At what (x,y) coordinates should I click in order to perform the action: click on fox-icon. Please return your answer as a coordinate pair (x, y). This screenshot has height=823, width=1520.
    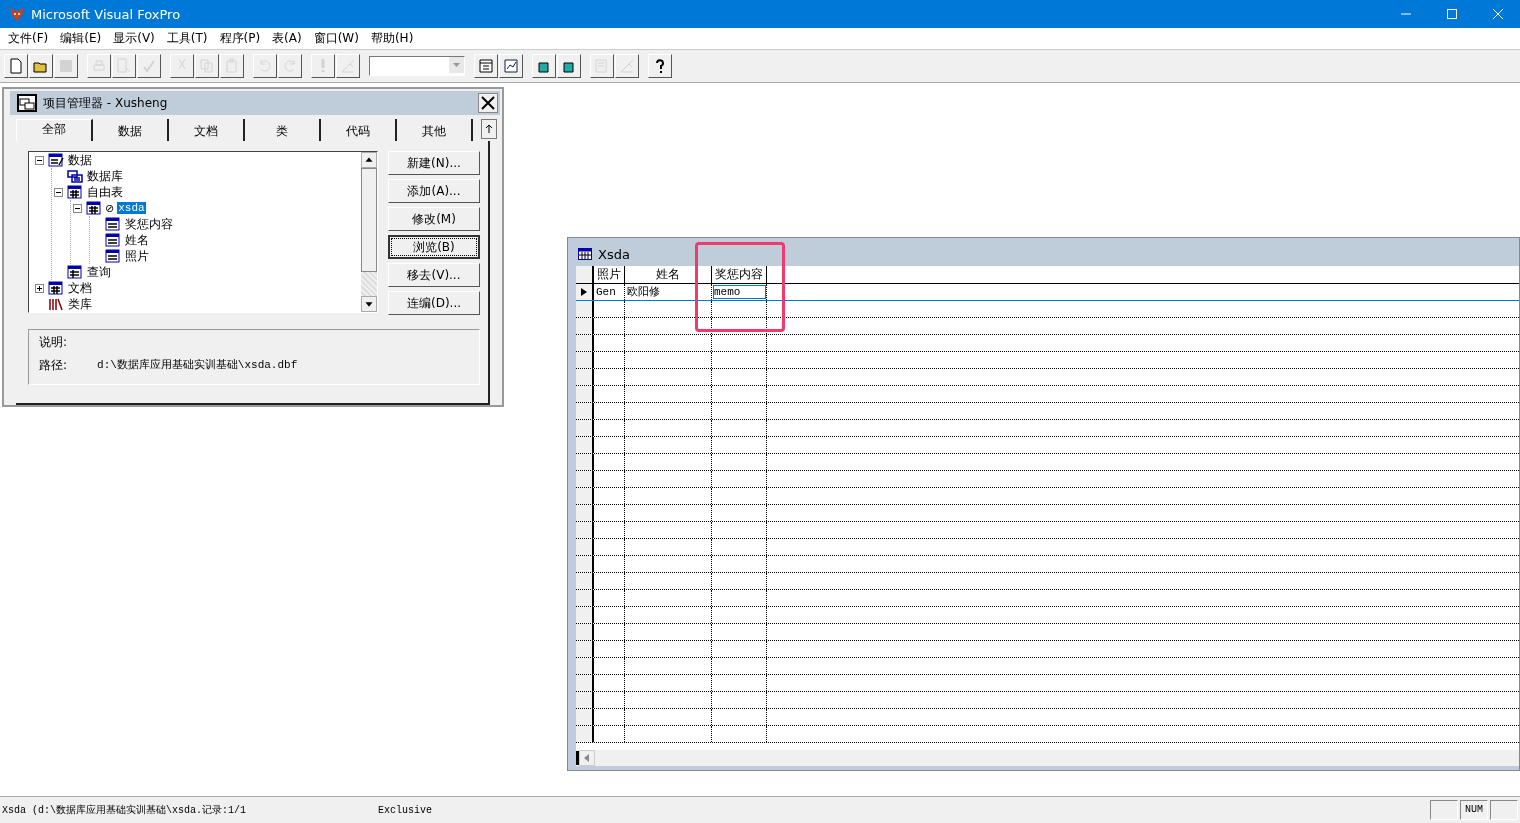
    Looking at the image, I should click on (17, 14).